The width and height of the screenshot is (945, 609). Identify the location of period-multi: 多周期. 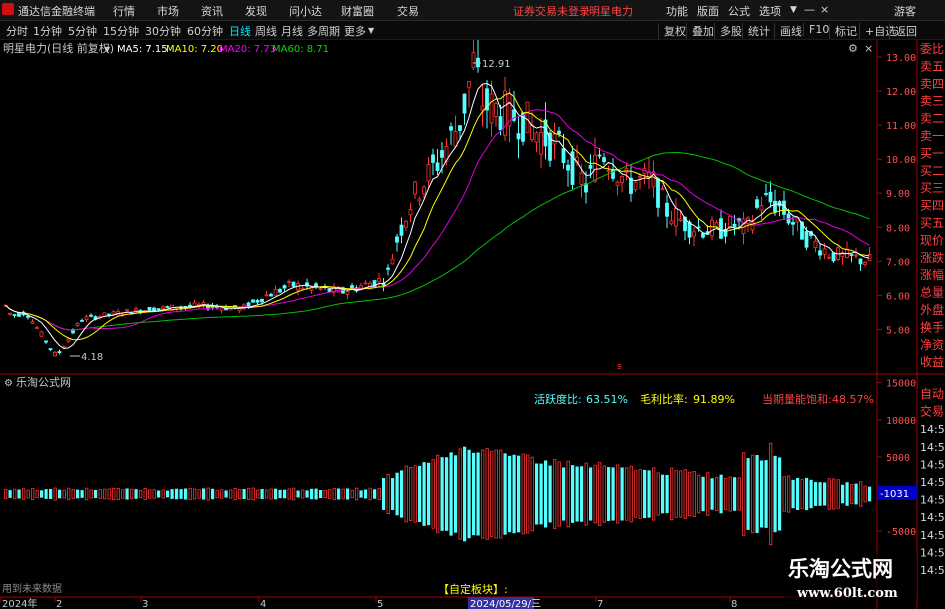
(323, 31).